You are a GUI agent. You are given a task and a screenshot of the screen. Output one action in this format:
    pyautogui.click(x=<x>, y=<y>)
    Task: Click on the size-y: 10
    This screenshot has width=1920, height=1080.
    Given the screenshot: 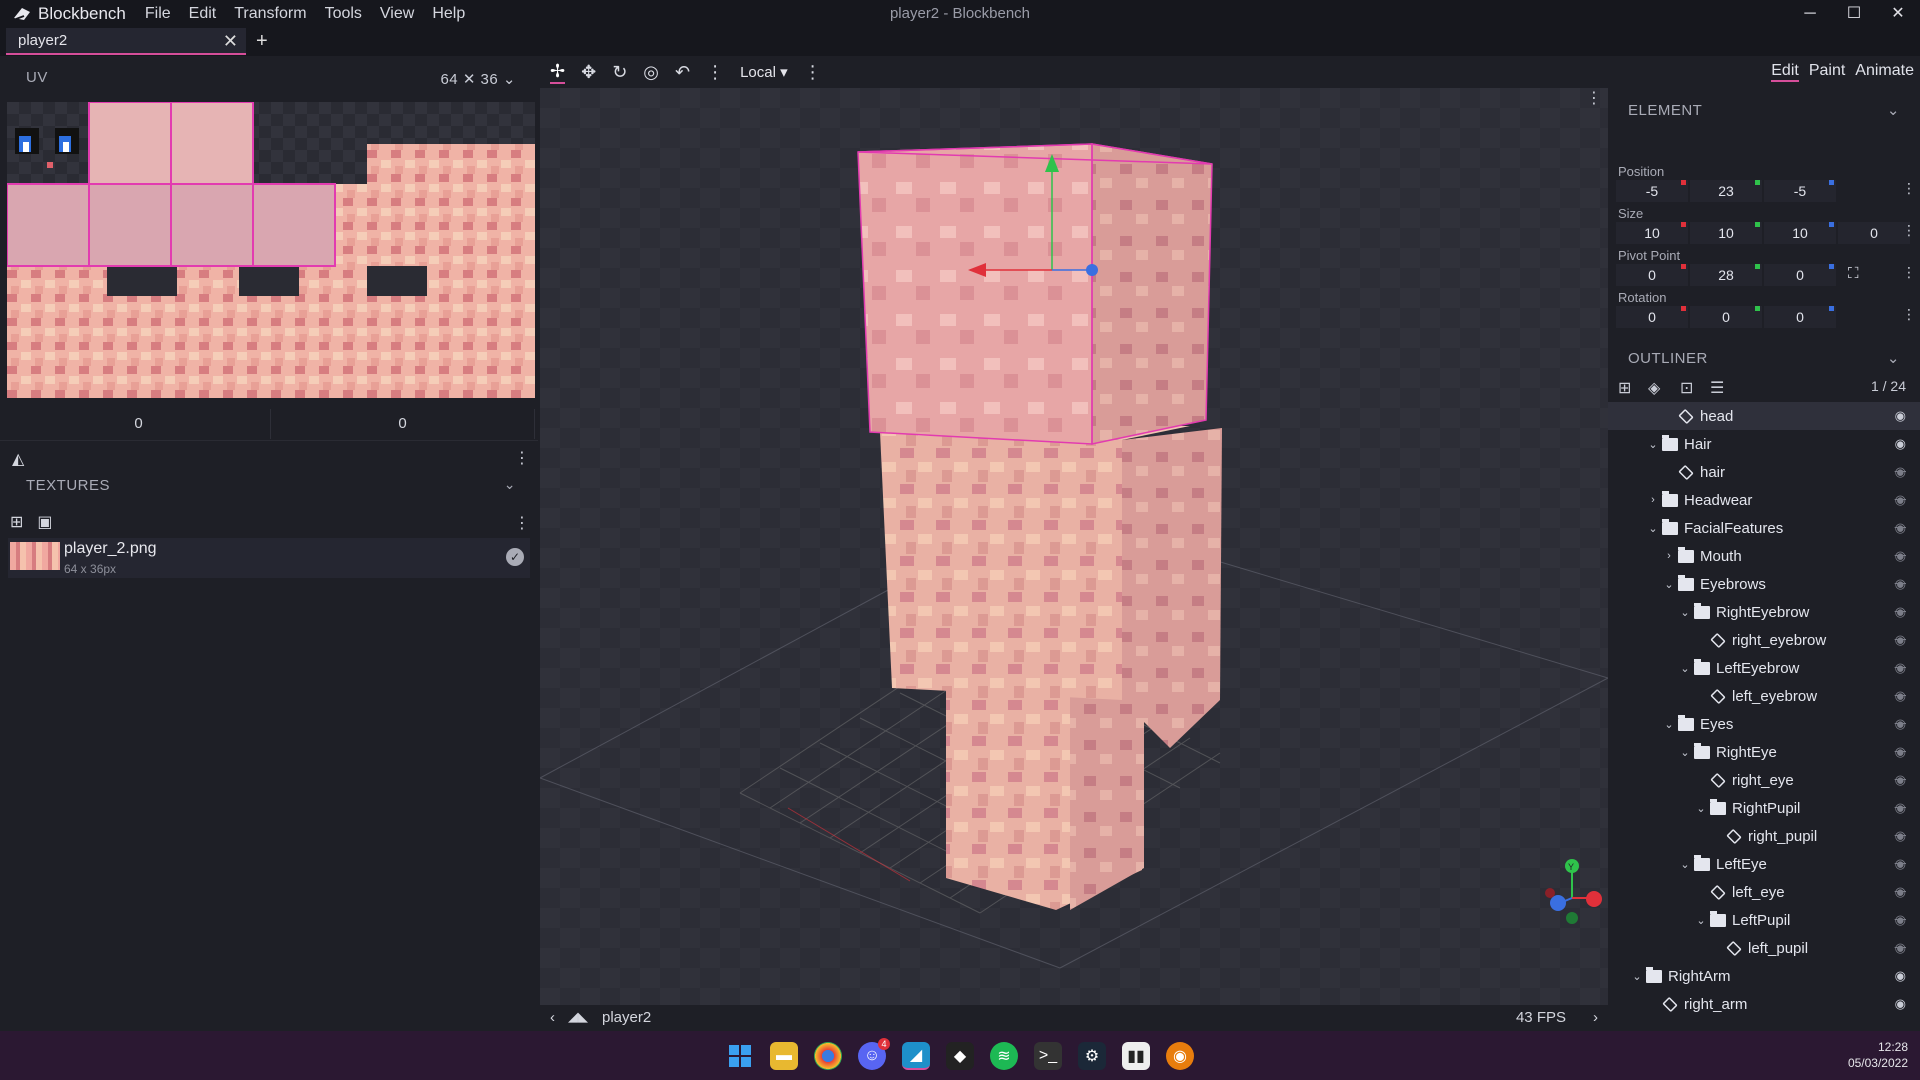 What is the action you would take?
    pyautogui.click(x=1726, y=233)
    